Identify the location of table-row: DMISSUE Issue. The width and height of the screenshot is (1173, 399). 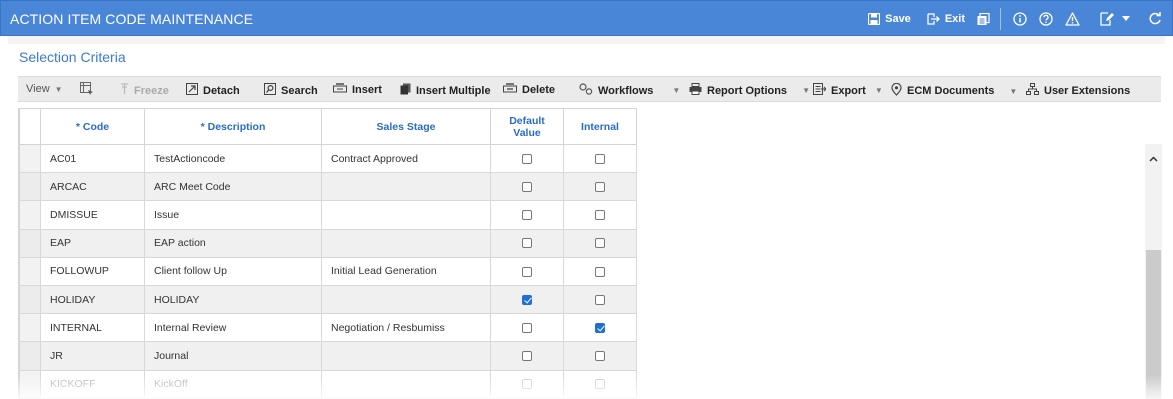
(328, 215).